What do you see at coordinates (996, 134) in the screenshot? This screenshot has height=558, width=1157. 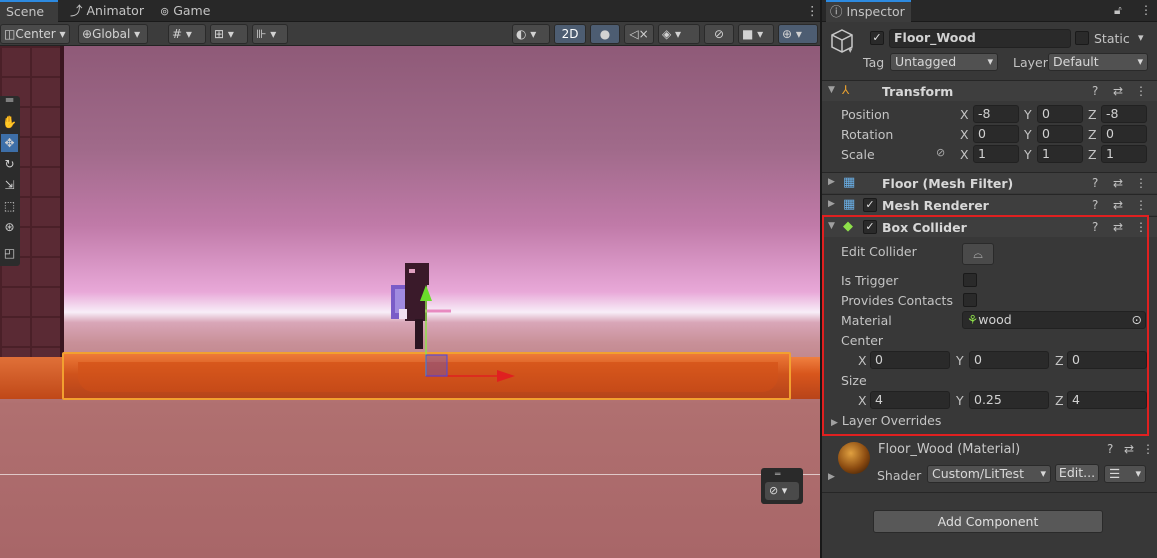 I see `rotation-x-field: 0` at bounding box center [996, 134].